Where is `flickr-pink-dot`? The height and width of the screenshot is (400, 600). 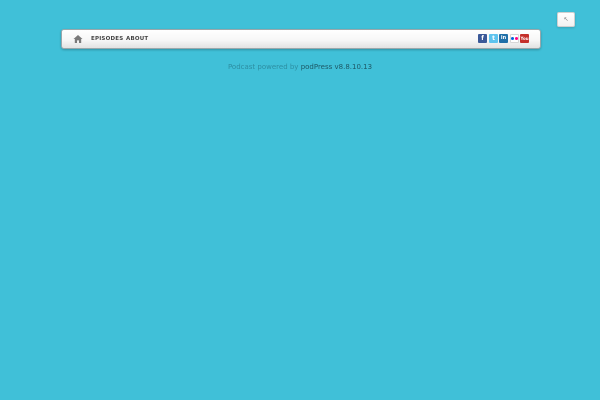
flickr-pink-dot is located at coordinates (516, 38).